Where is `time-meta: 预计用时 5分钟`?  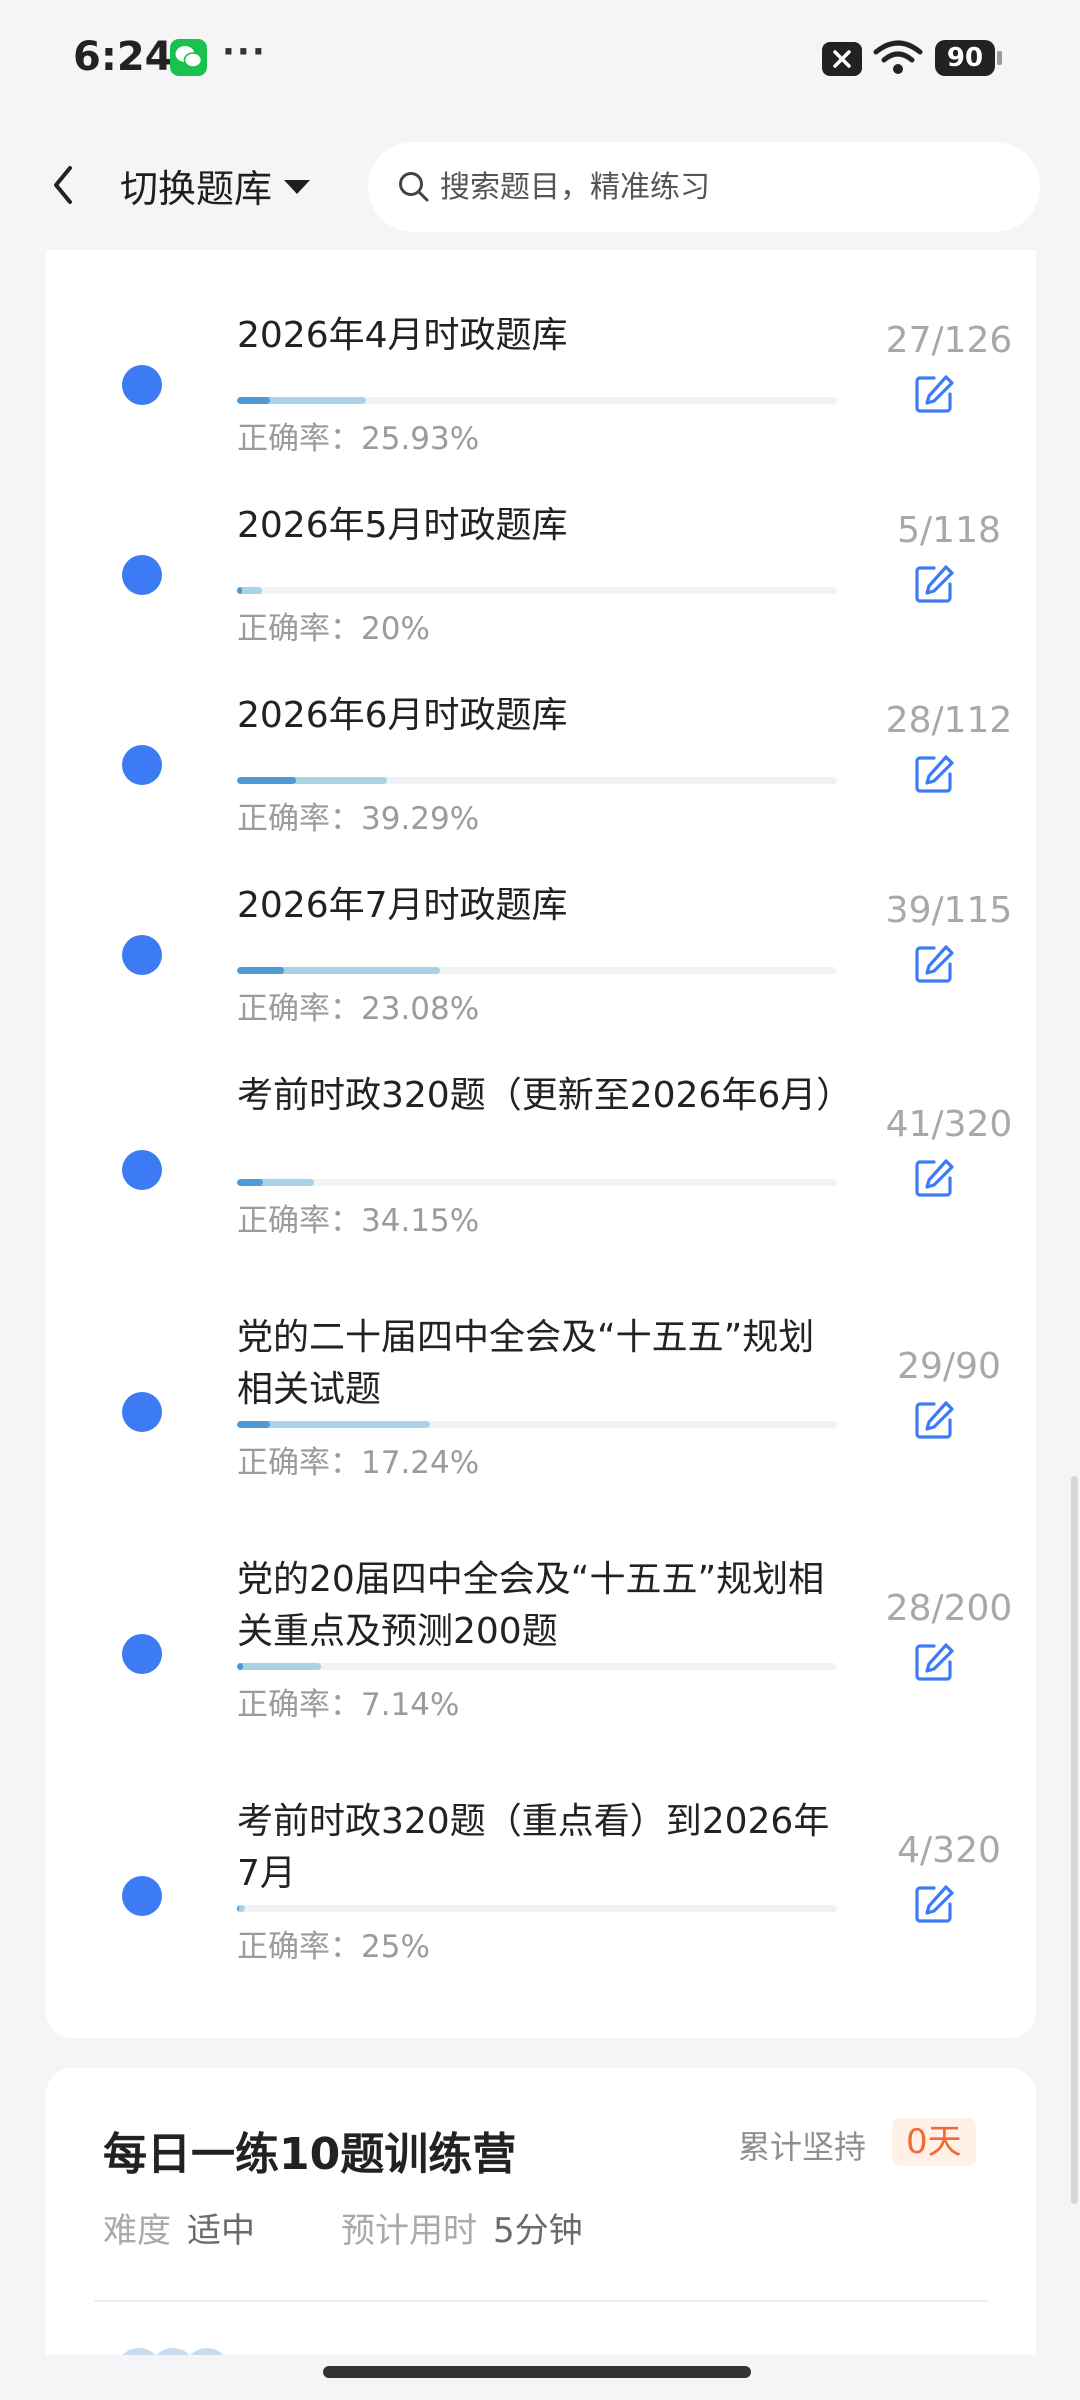
time-meta: 预计用时 5分钟 is located at coordinates (462, 2227).